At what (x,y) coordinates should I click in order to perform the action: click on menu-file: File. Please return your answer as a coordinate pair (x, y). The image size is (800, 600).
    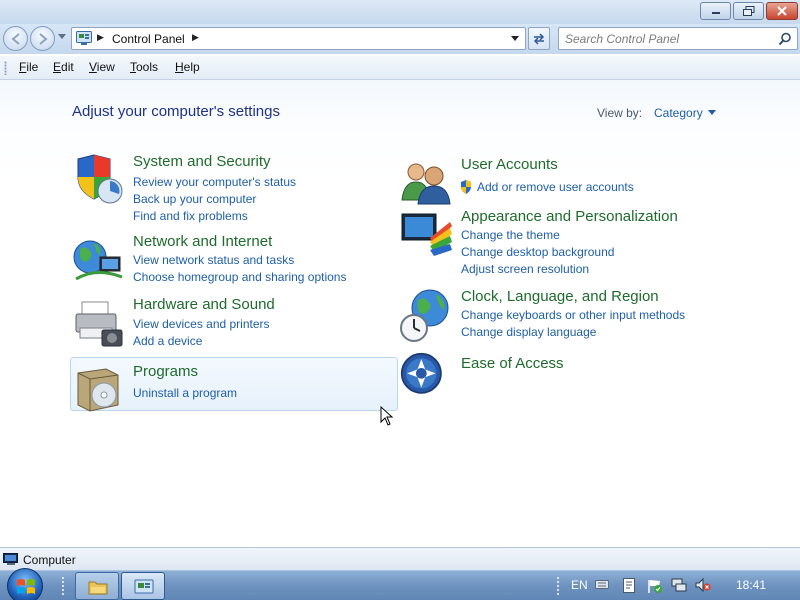
    Looking at the image, I should click on (28, 67).